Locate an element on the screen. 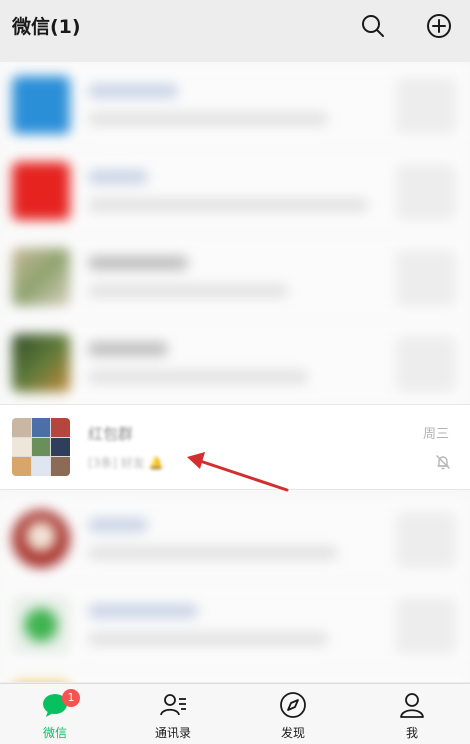 The image size is (470, 744). add-icon is located at coordinates (439, 26).